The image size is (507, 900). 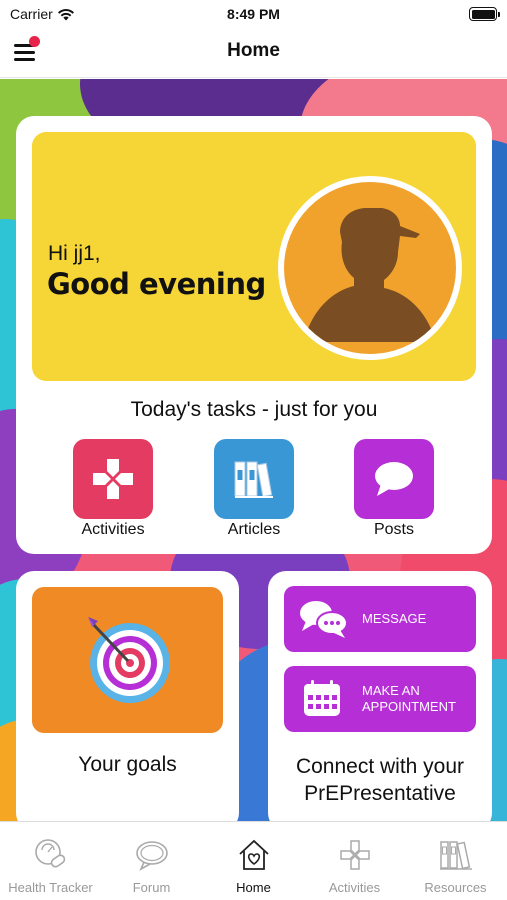 I want to click on home-icon, so click(x=254, y=854).